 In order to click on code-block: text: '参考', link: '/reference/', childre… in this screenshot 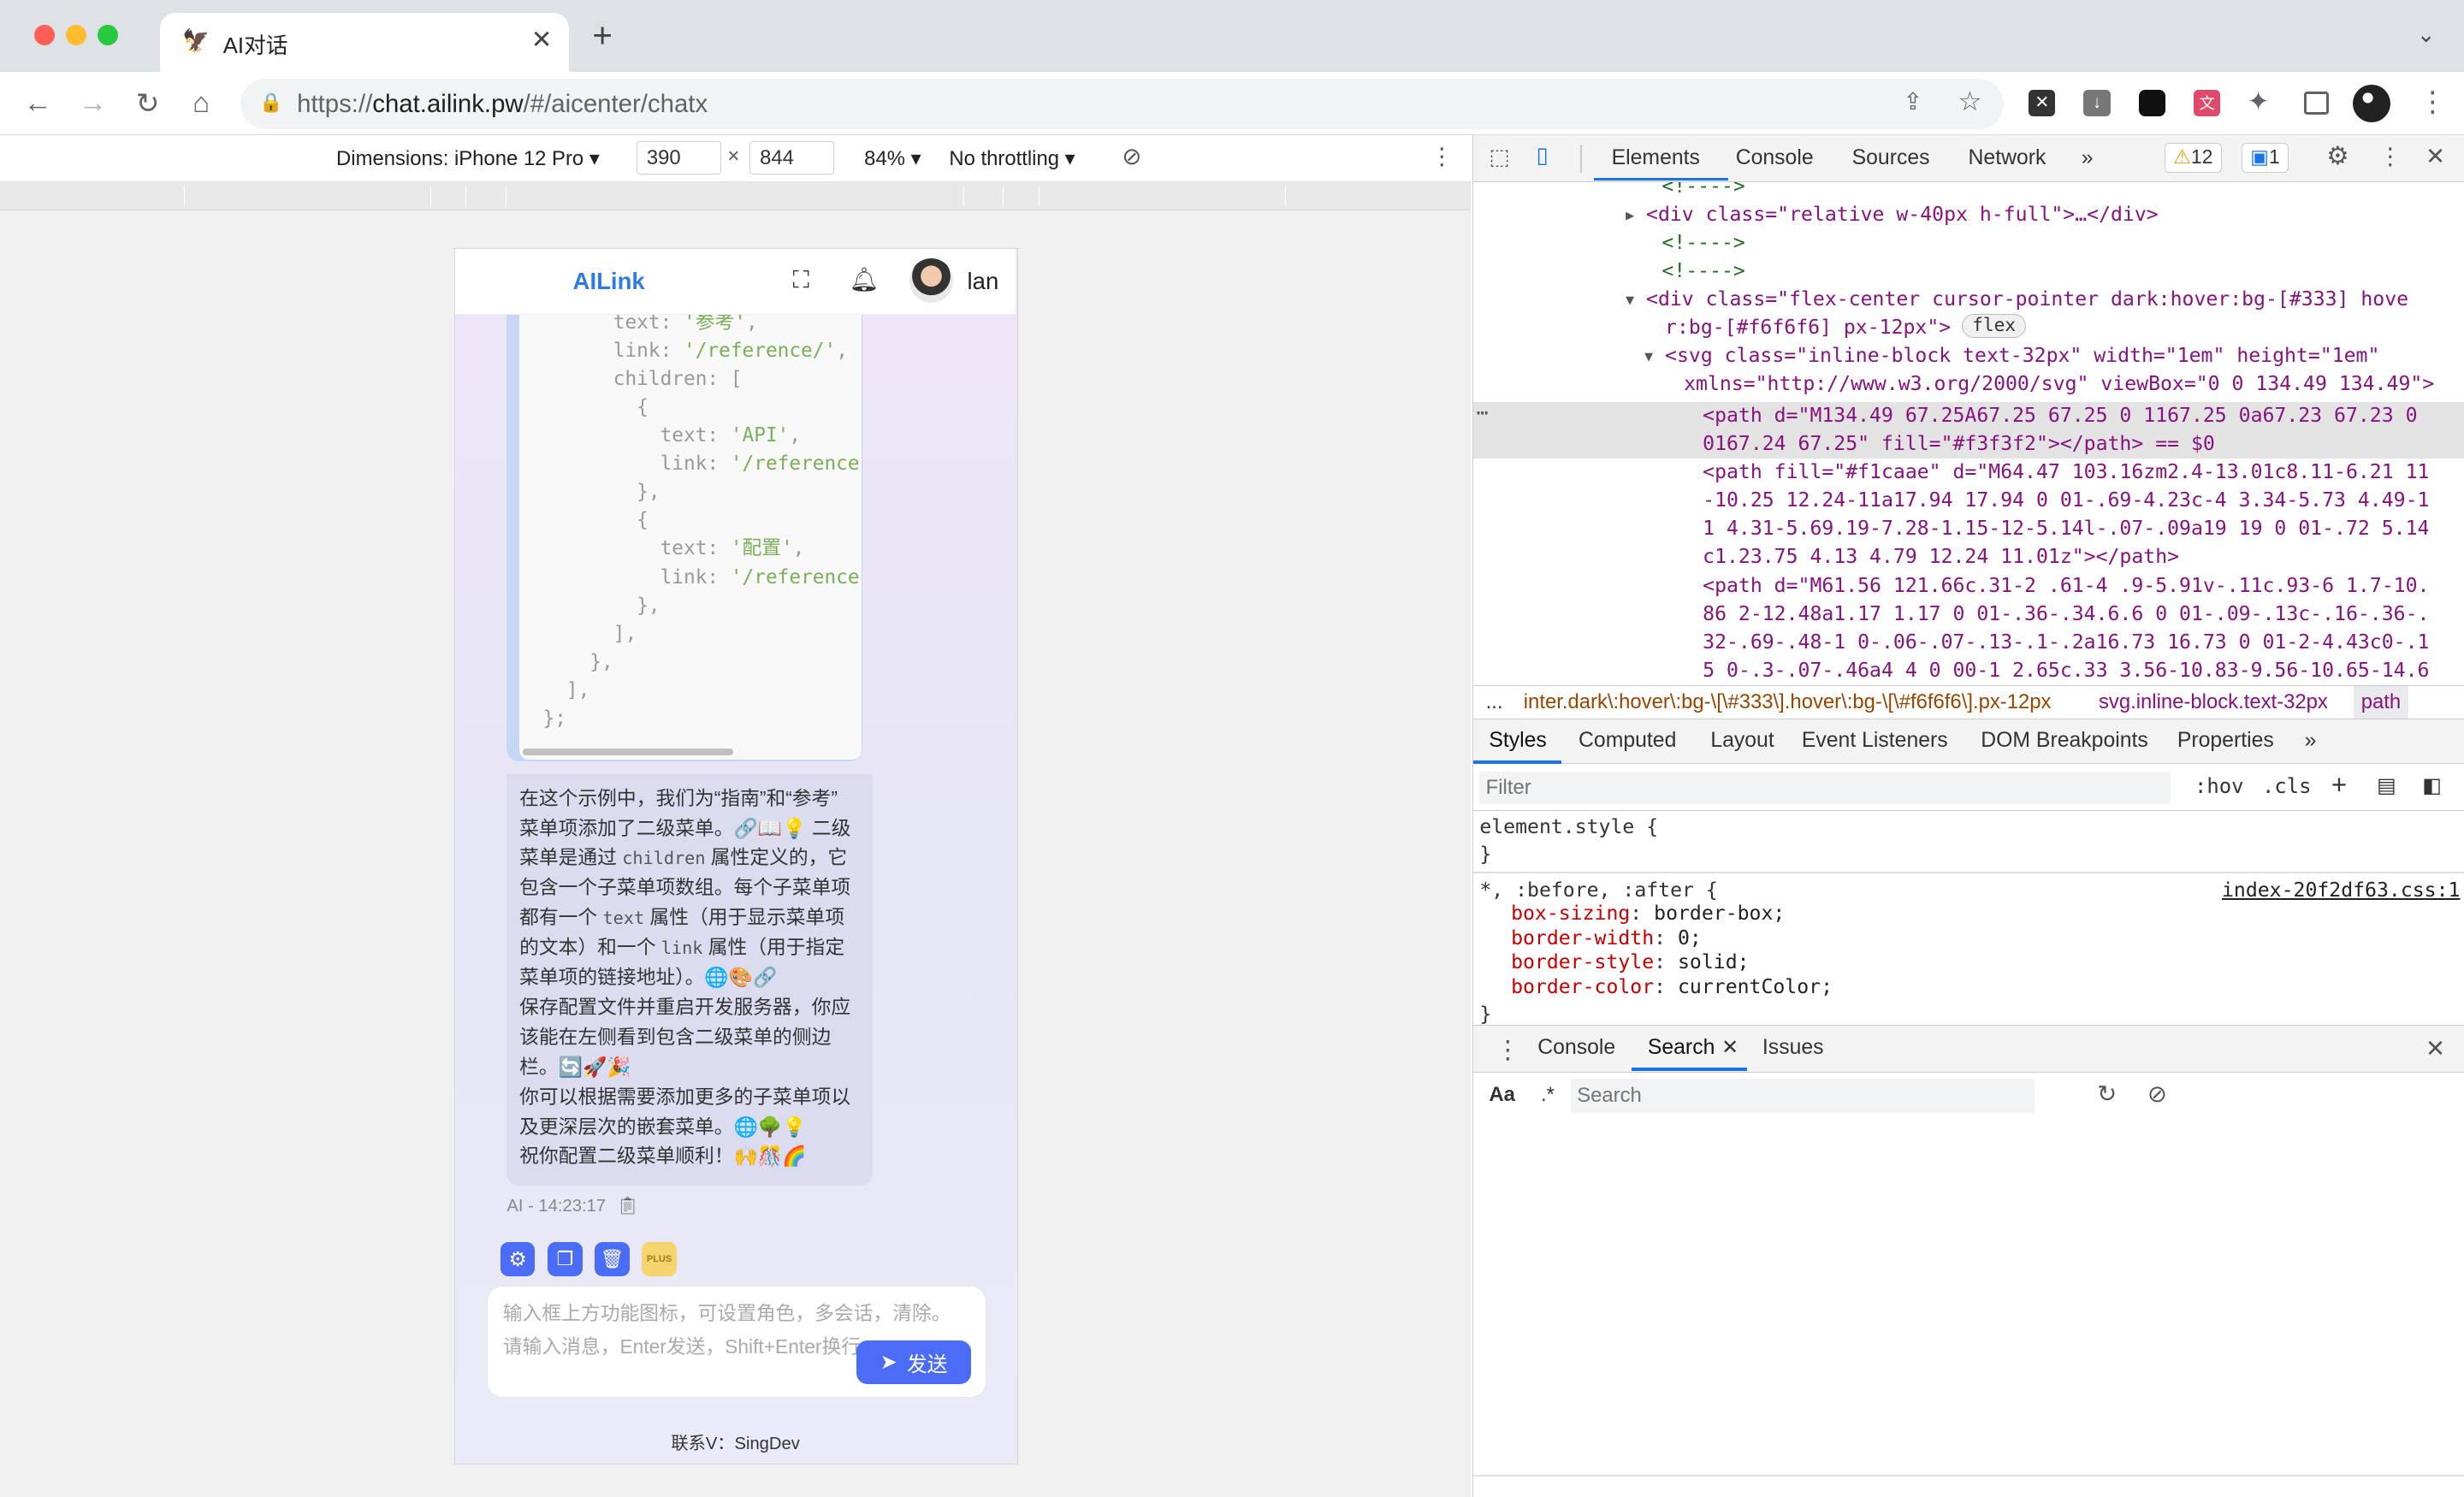, I will do `click(690, 537)`.